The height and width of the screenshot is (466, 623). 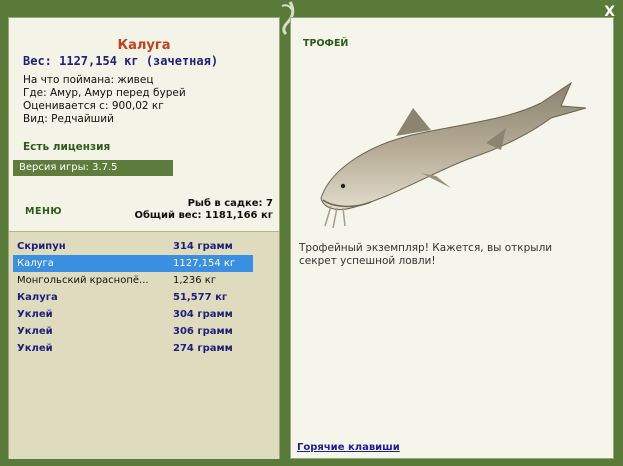 What do you see at coordinates (43, 211) in the screenshot?
I see `menu-button: МЕНЮ` at bounding box center [43, 211].